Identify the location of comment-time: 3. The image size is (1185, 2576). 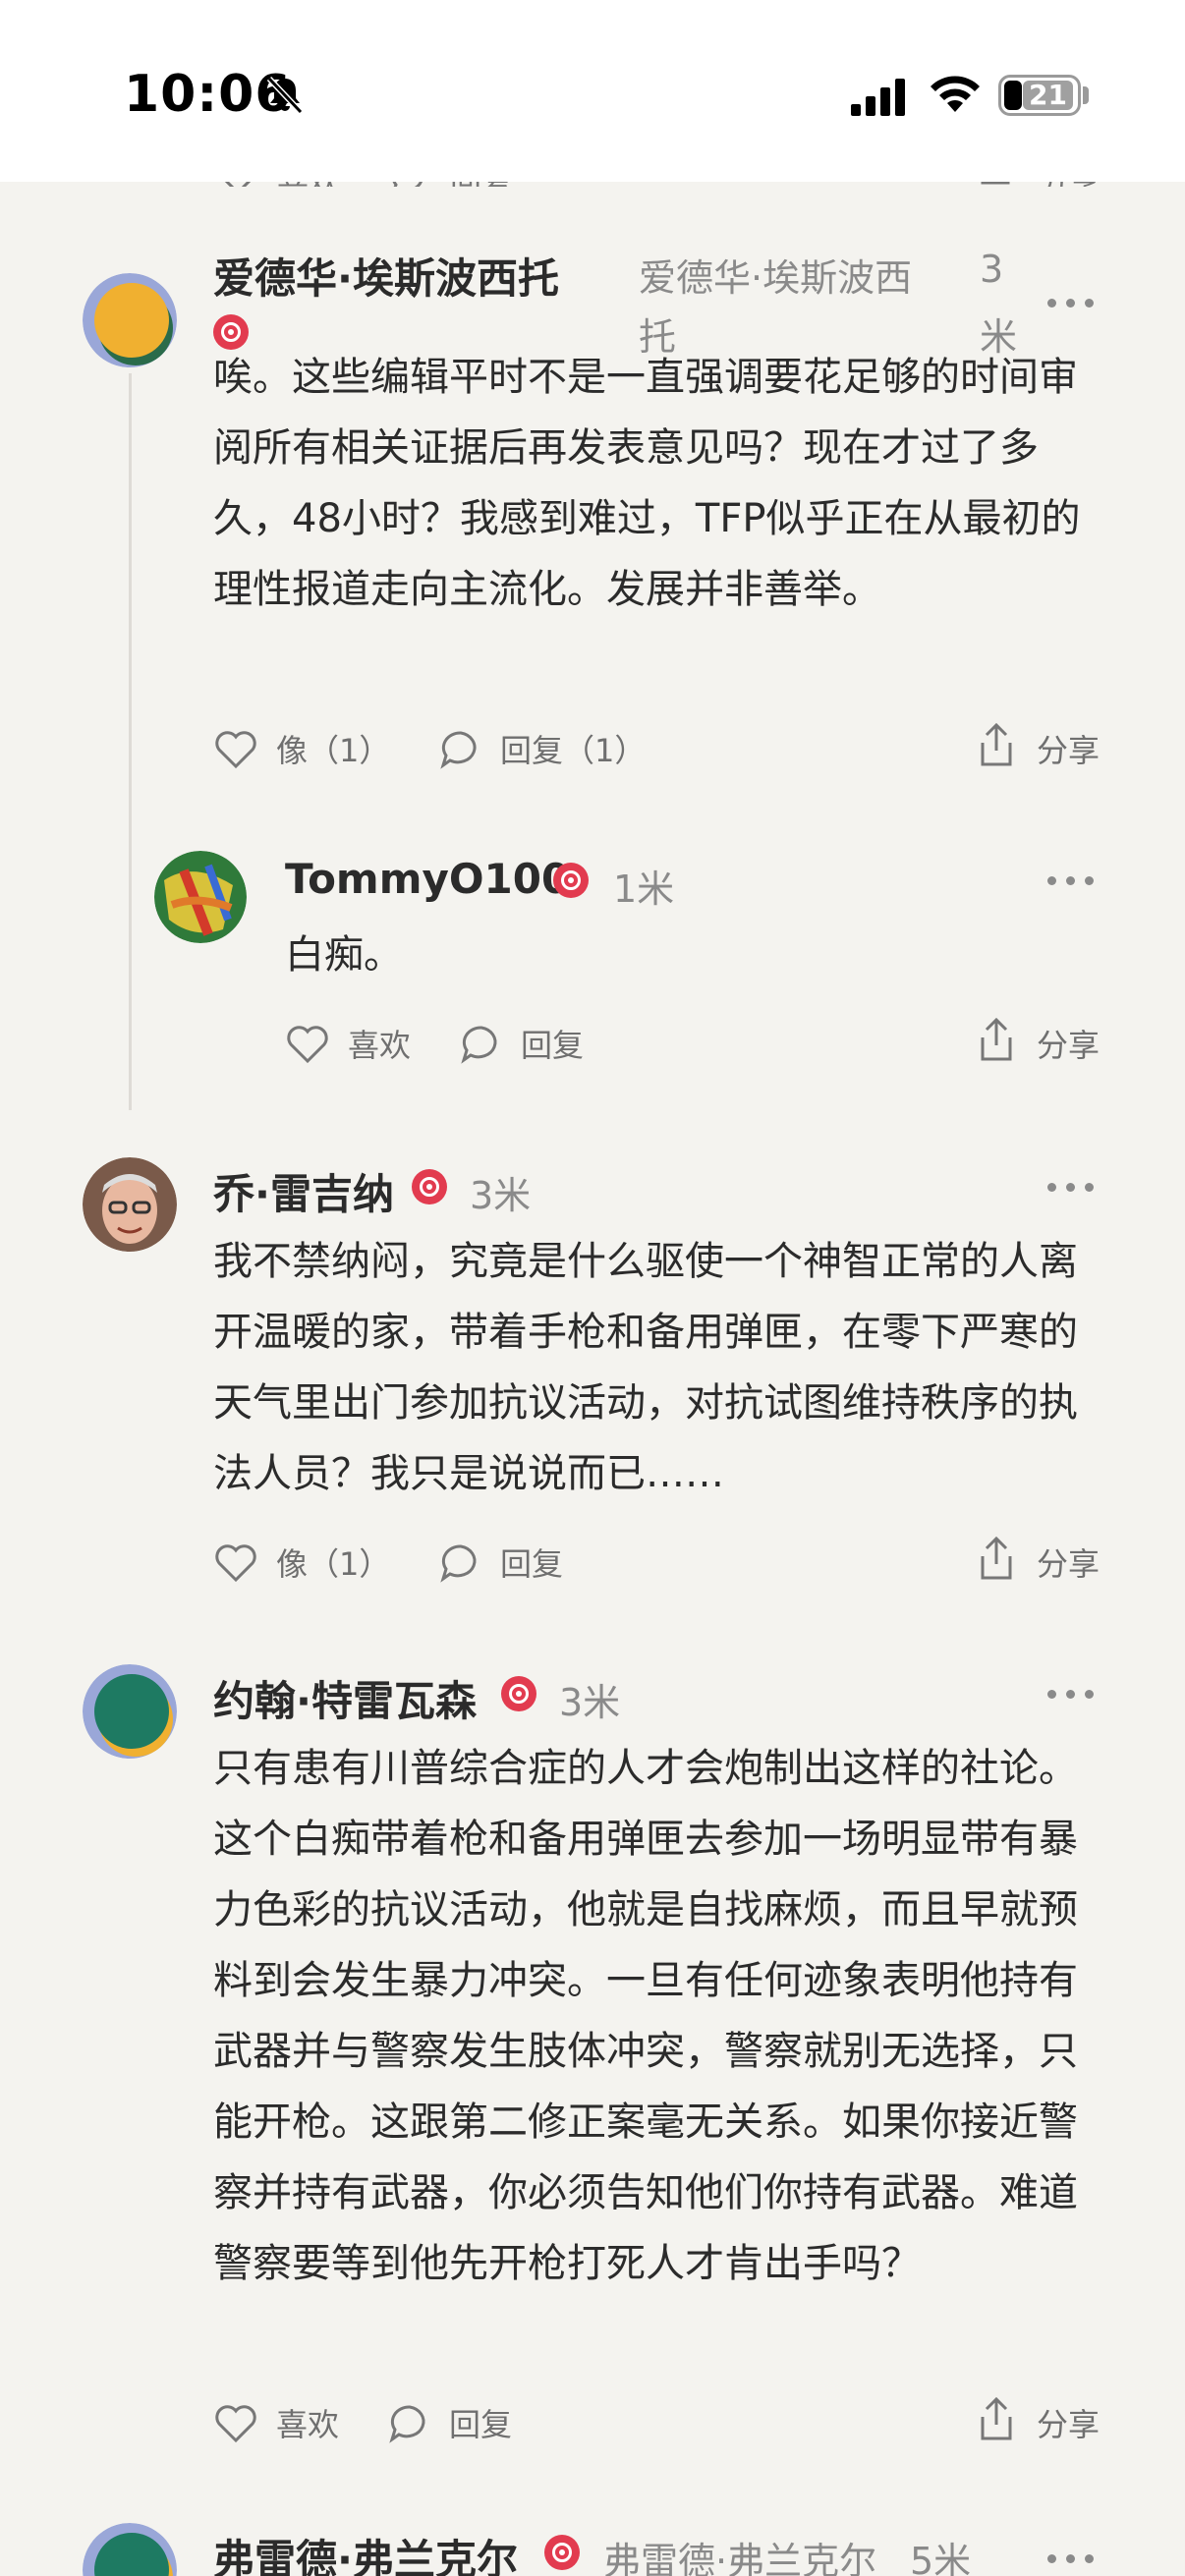
(992, 269).